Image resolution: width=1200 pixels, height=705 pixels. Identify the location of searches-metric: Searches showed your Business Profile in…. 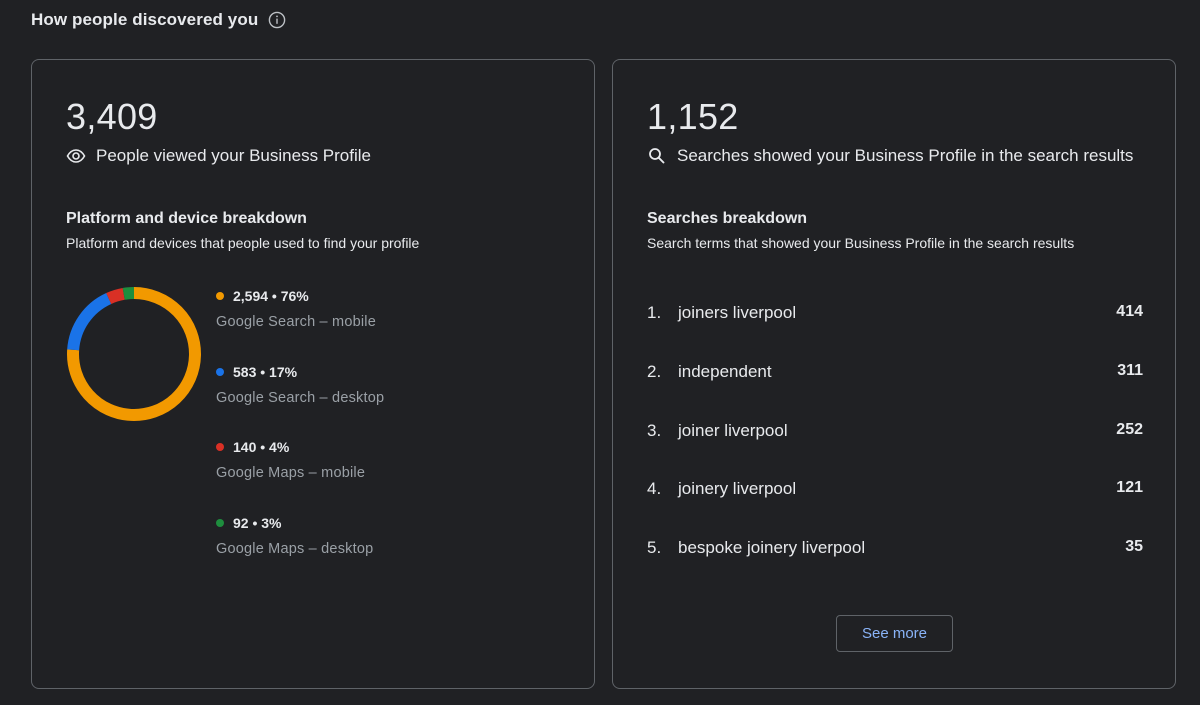
(890, 156).